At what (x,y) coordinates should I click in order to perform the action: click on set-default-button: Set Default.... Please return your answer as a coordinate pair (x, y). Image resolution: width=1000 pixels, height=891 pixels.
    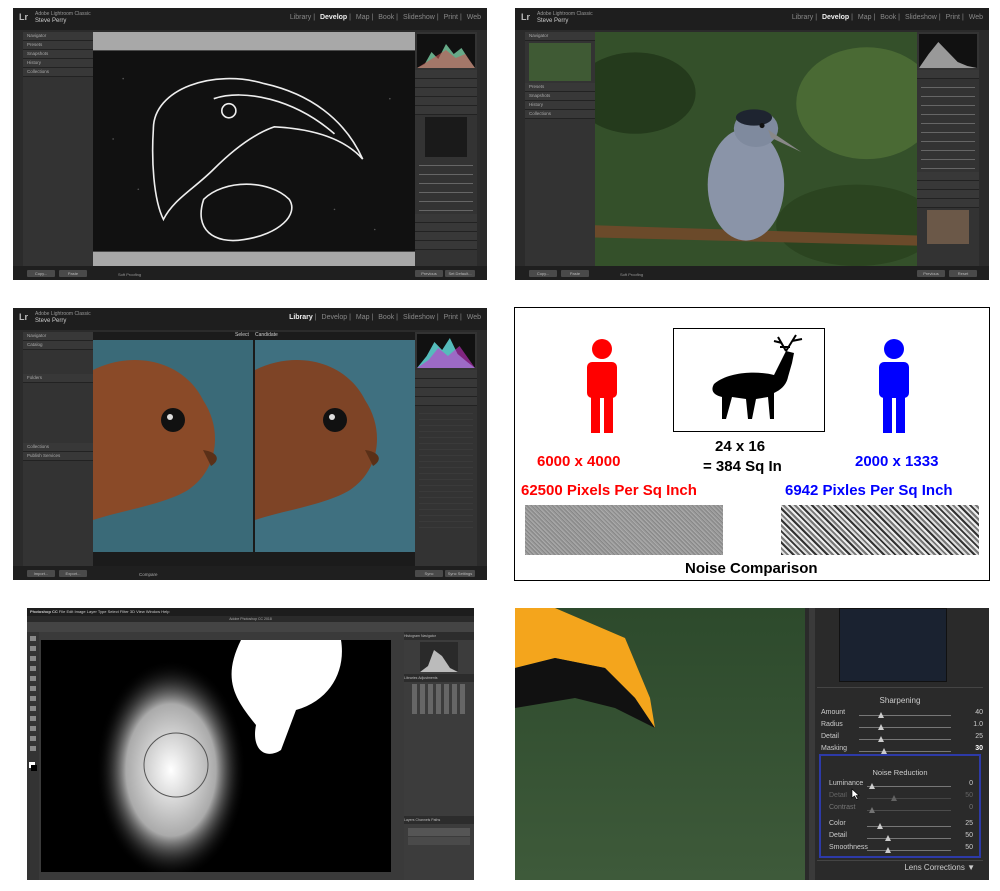
    Looking at the image, I should click on (460, 273).